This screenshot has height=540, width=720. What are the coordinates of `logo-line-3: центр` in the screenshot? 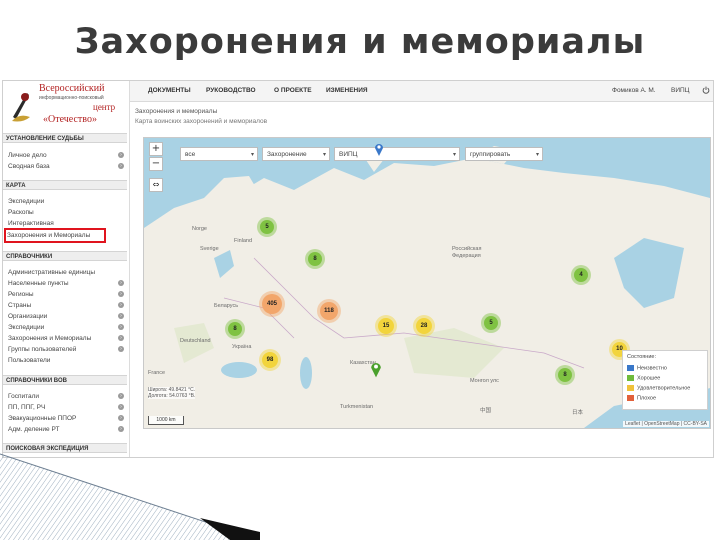 It's located at (104, 107).